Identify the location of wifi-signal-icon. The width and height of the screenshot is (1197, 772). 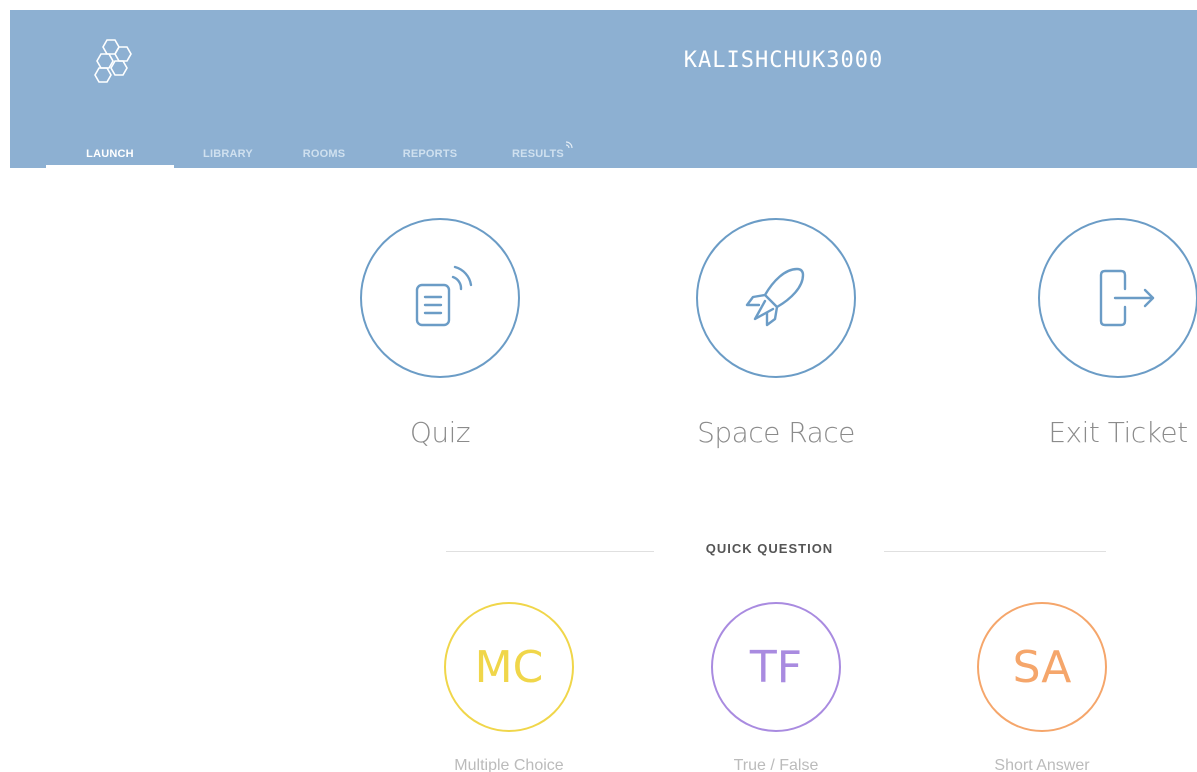
(569, 145).